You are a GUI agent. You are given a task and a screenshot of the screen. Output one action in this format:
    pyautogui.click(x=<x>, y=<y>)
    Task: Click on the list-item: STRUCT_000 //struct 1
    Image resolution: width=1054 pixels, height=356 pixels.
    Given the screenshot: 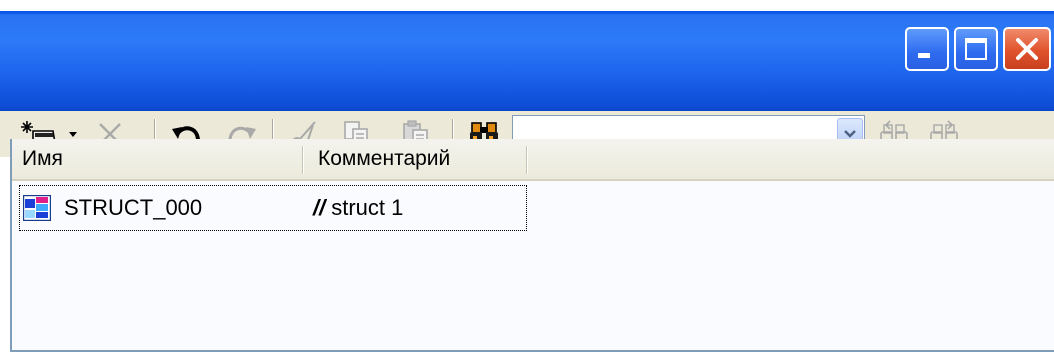 What is the action you would take?
    pyautogui.click(x=273, y=208)
    